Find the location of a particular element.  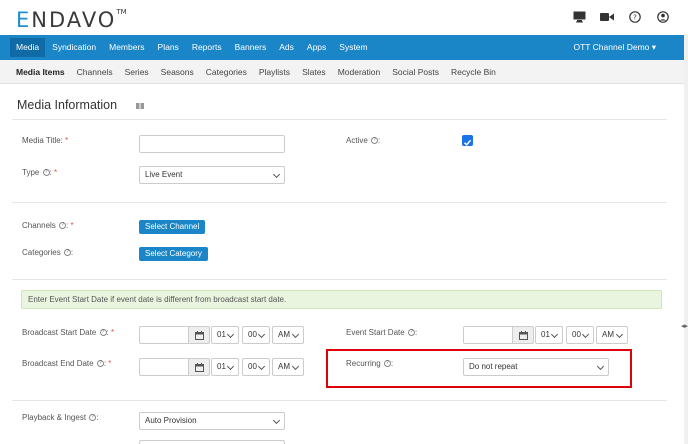

event-start-ampm-select: AM is located at coordinates (612, 335).